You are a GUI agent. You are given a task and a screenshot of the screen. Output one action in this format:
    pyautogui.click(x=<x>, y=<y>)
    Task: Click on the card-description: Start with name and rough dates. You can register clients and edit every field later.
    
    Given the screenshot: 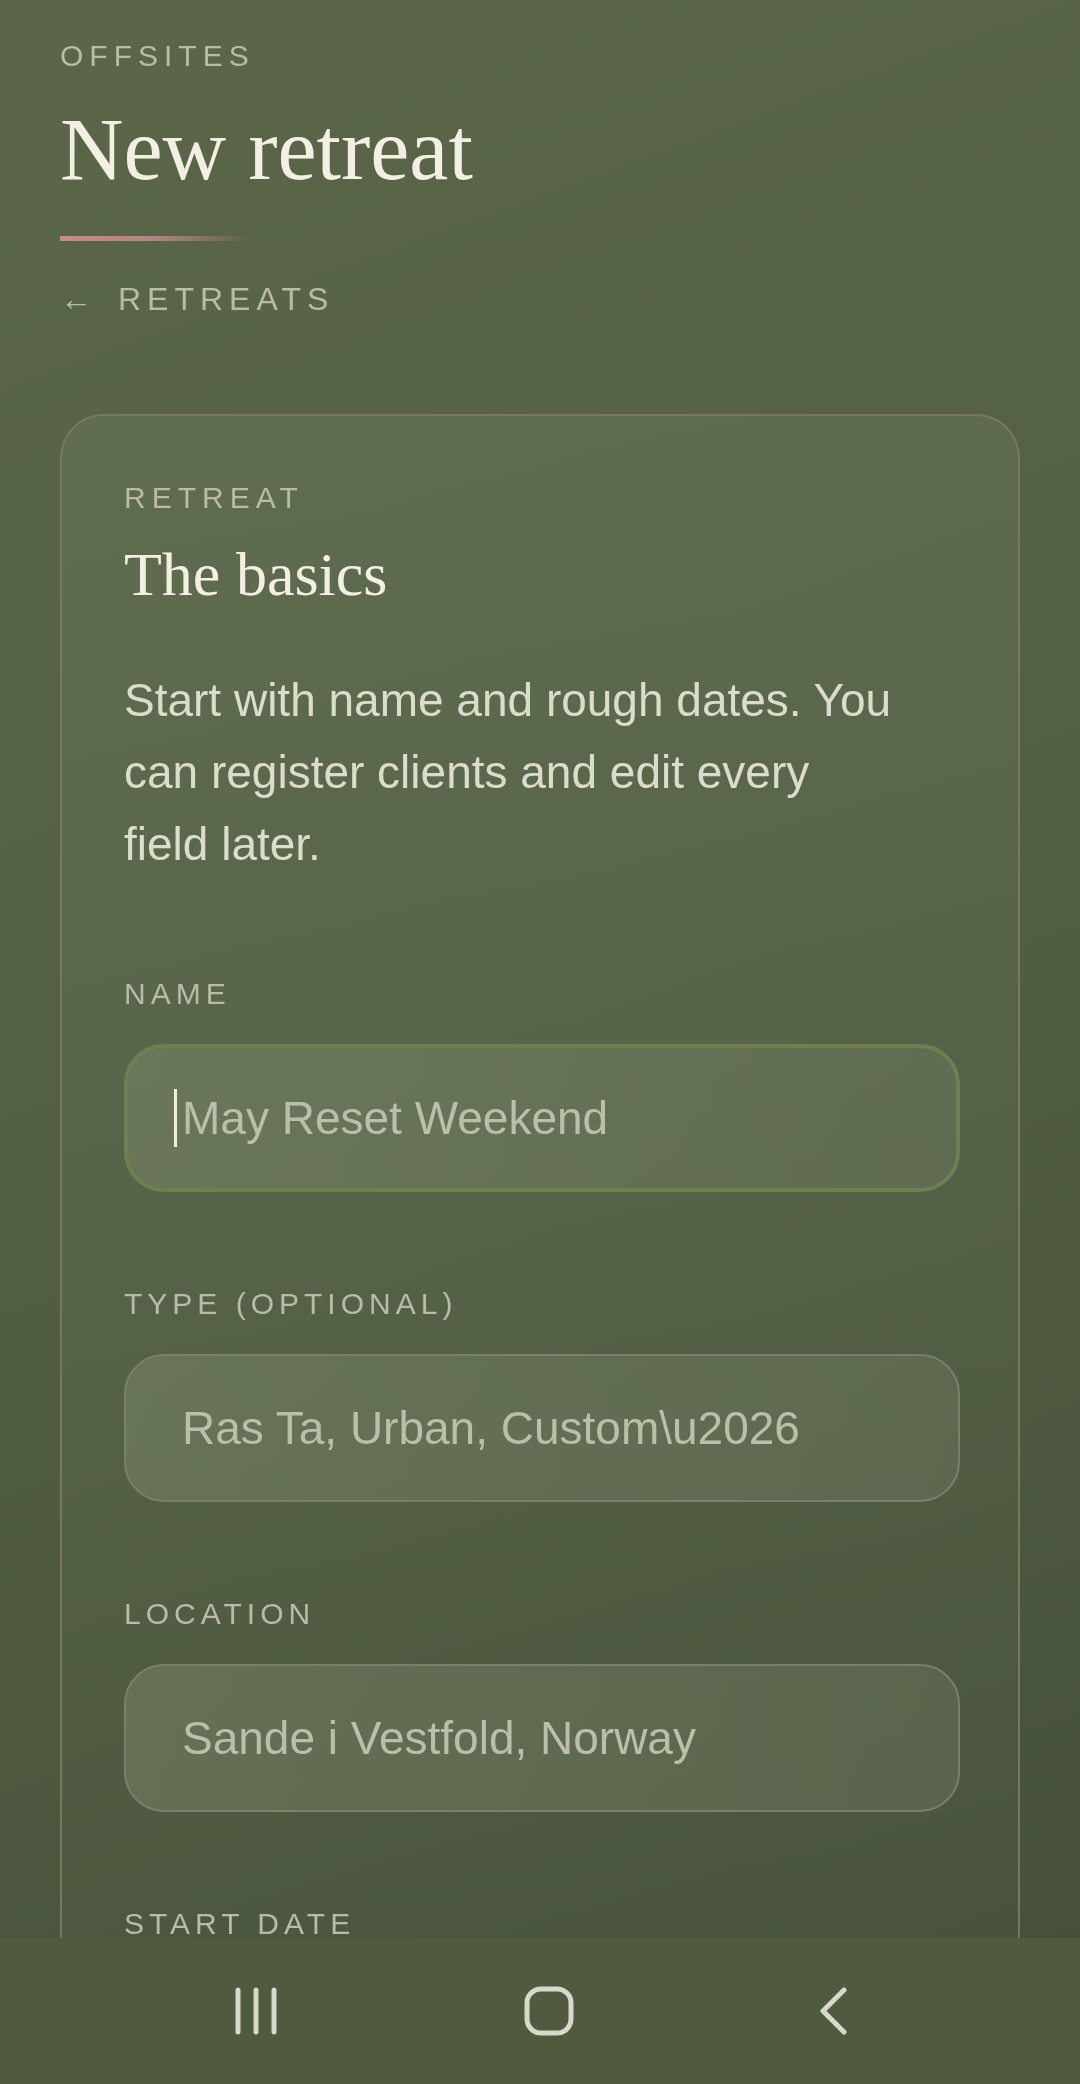 What is the action you would take?
    pyautogui.click(x=508, y=772)
    